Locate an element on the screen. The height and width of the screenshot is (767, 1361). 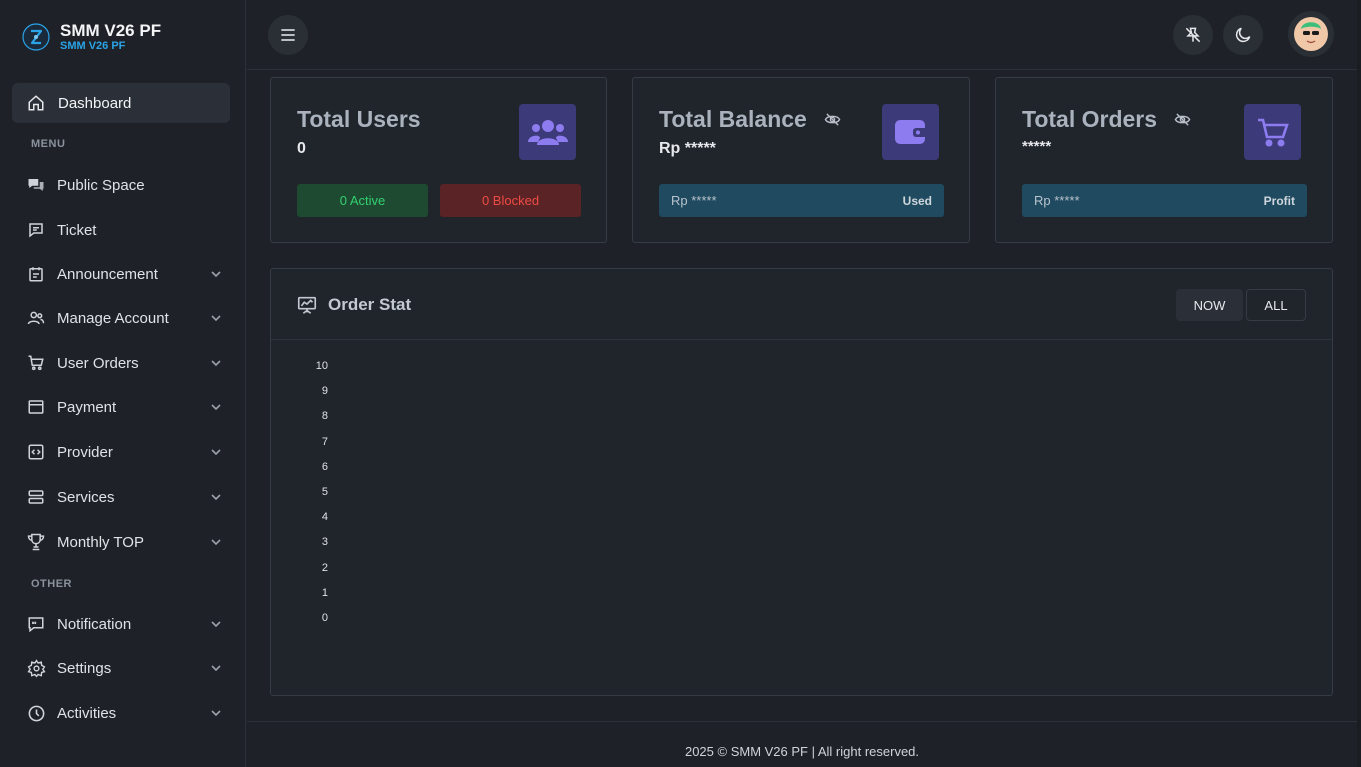
sidebar-item-manage-account: Manage Account is located at coordinates (124, 318).